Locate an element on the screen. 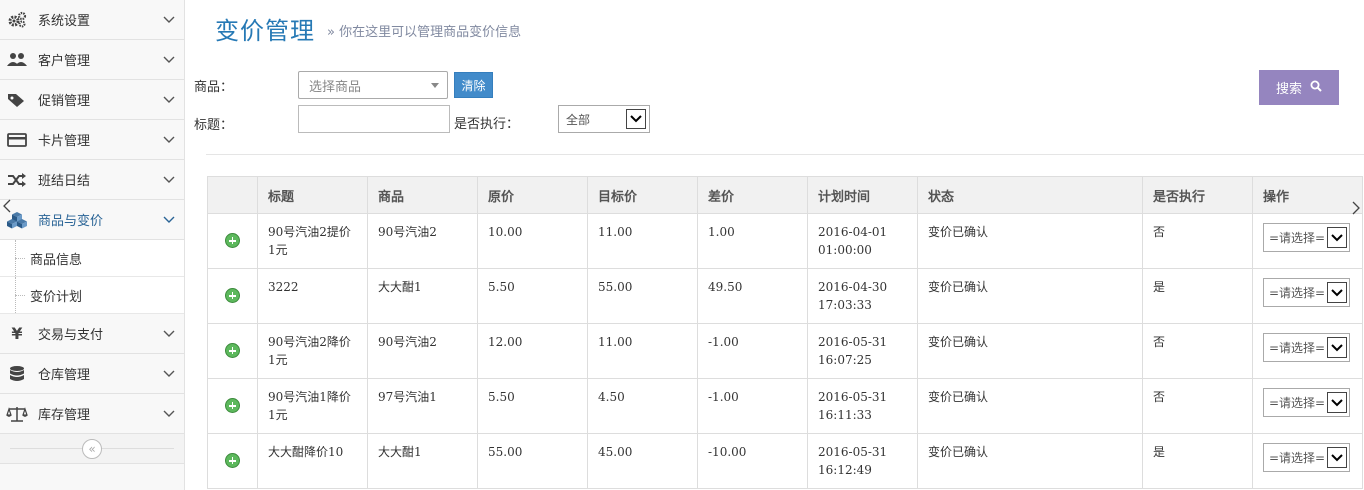 The image size is (1364, 490). product-select: 选择商品 is located at coordinates (373, 85).